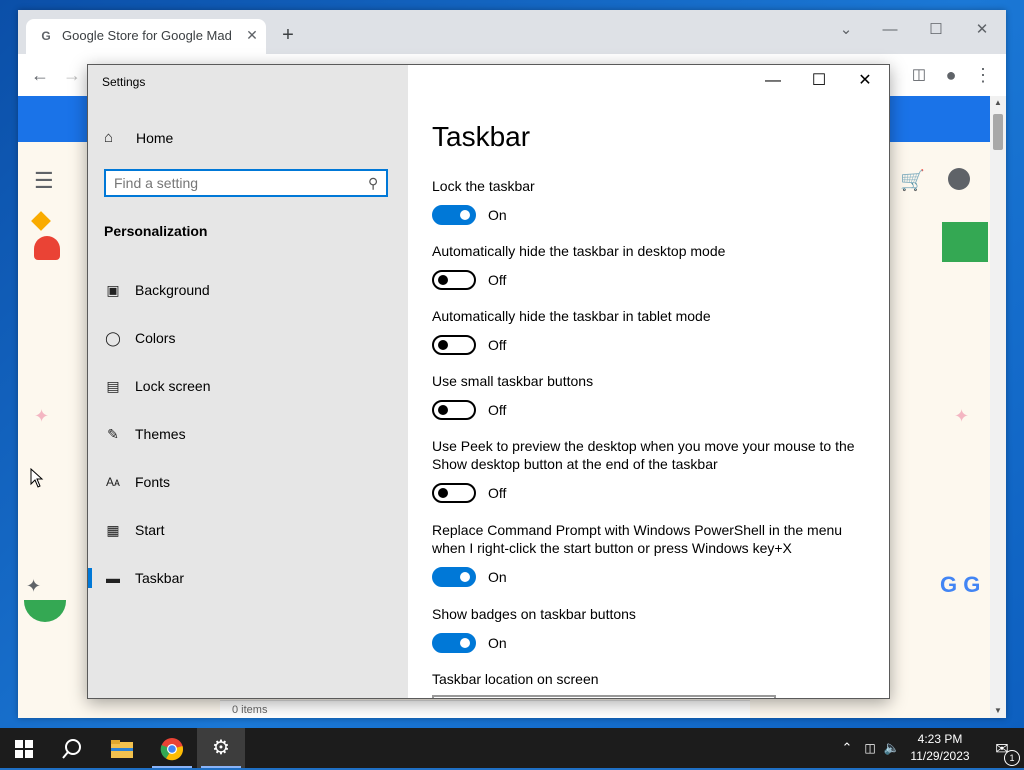  Describe the element at coordinates (998, 132) in the screenshot. I see `scroll-thumb` at that location.